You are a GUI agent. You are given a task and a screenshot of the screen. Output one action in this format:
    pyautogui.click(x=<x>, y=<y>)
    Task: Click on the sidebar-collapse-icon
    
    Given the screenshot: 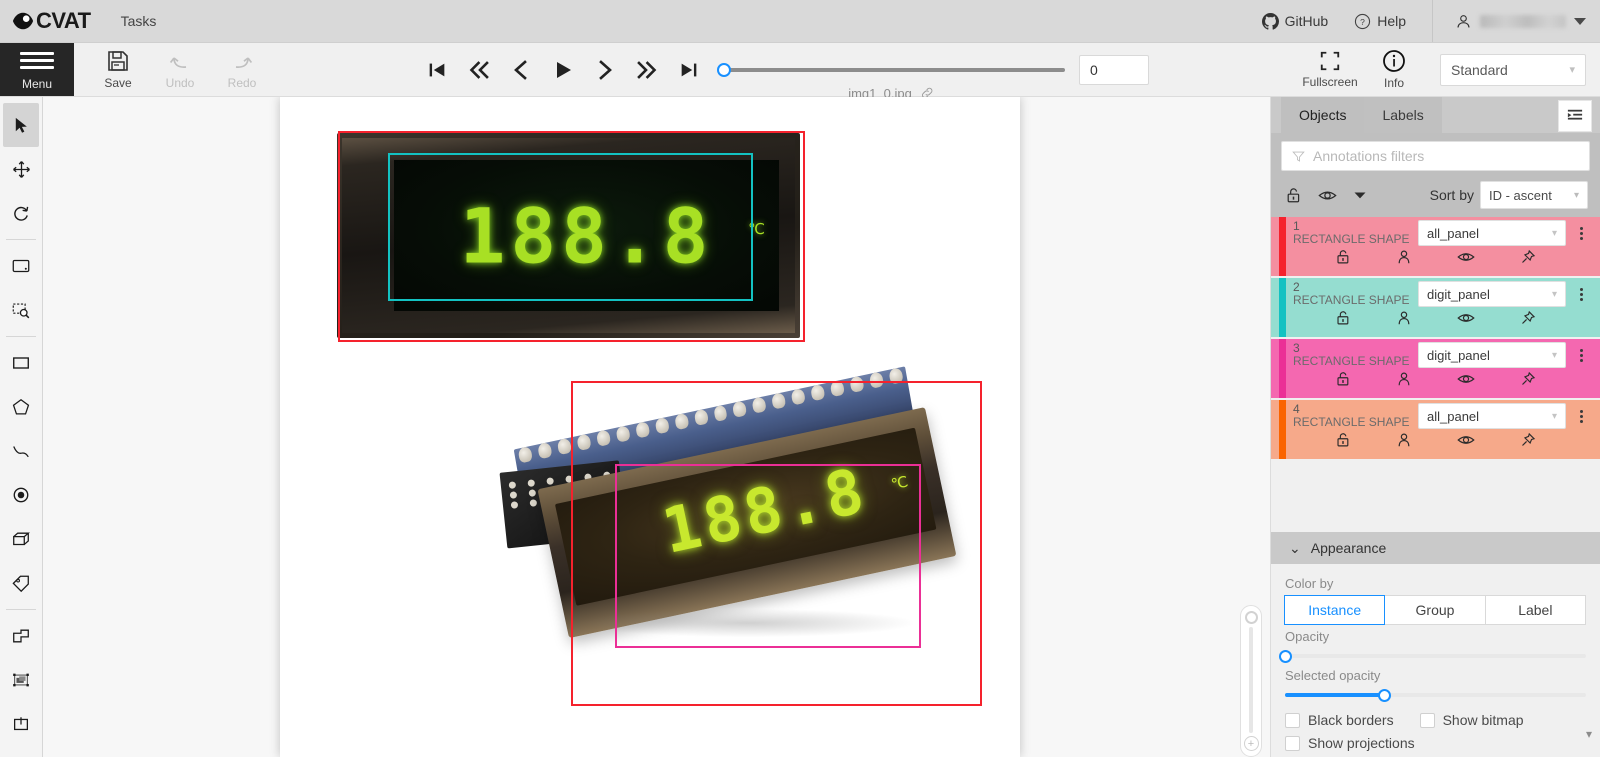 What is the action you would take?
    pyautogui.click(x=1575, y=116)
    